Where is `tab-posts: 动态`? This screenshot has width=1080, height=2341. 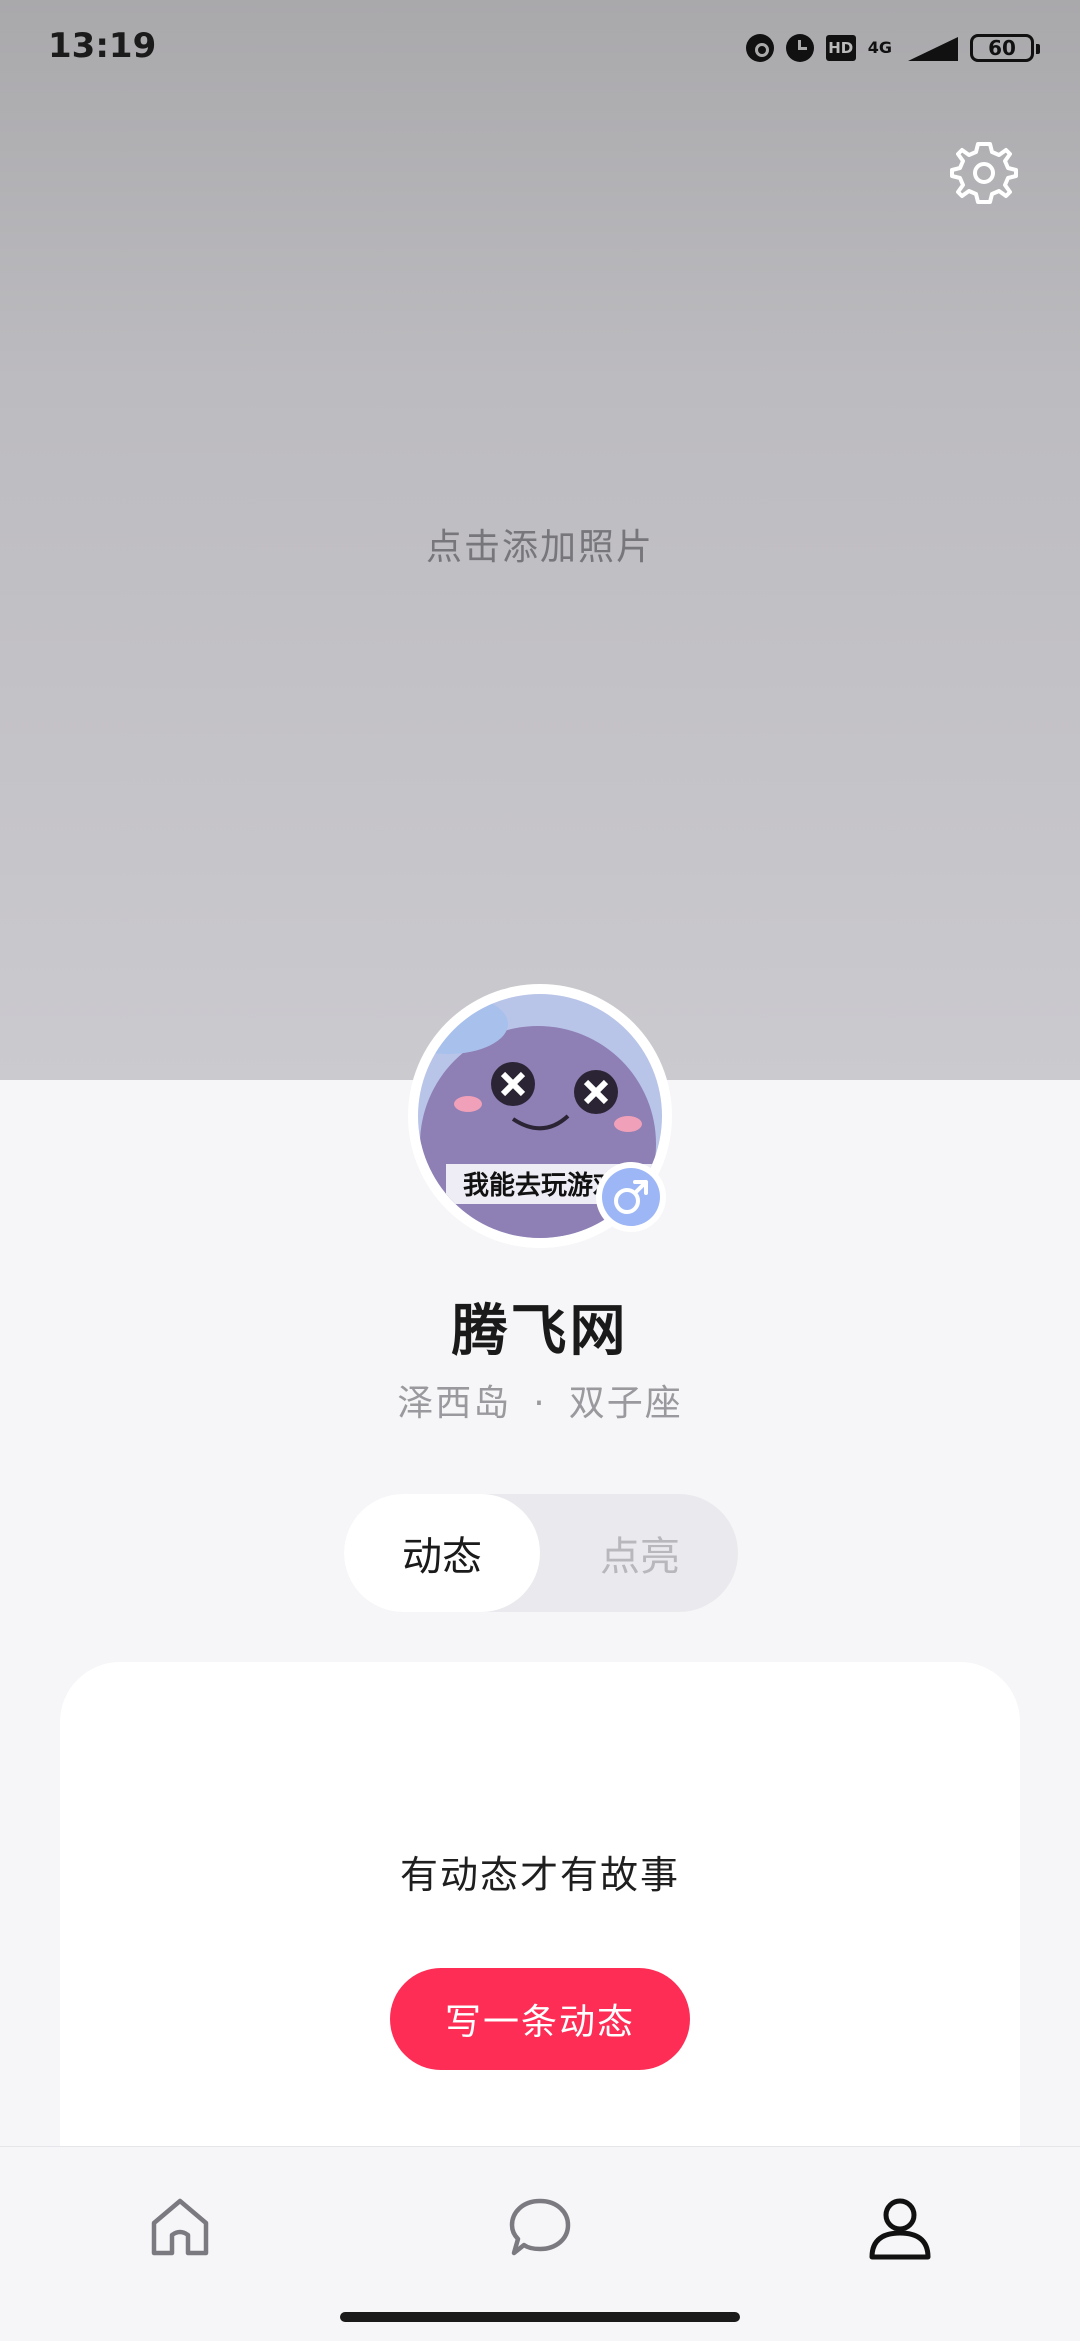
tab-posts: 动态 is located at coordinates (442, 1553).